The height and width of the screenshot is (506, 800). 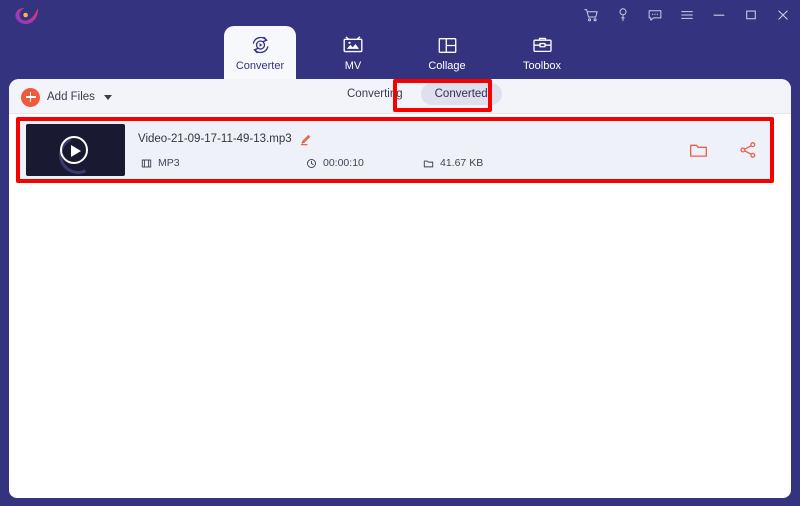 I want to click on panel-toolbar: Add Files Converting Converted, so click(x=400, y=96).